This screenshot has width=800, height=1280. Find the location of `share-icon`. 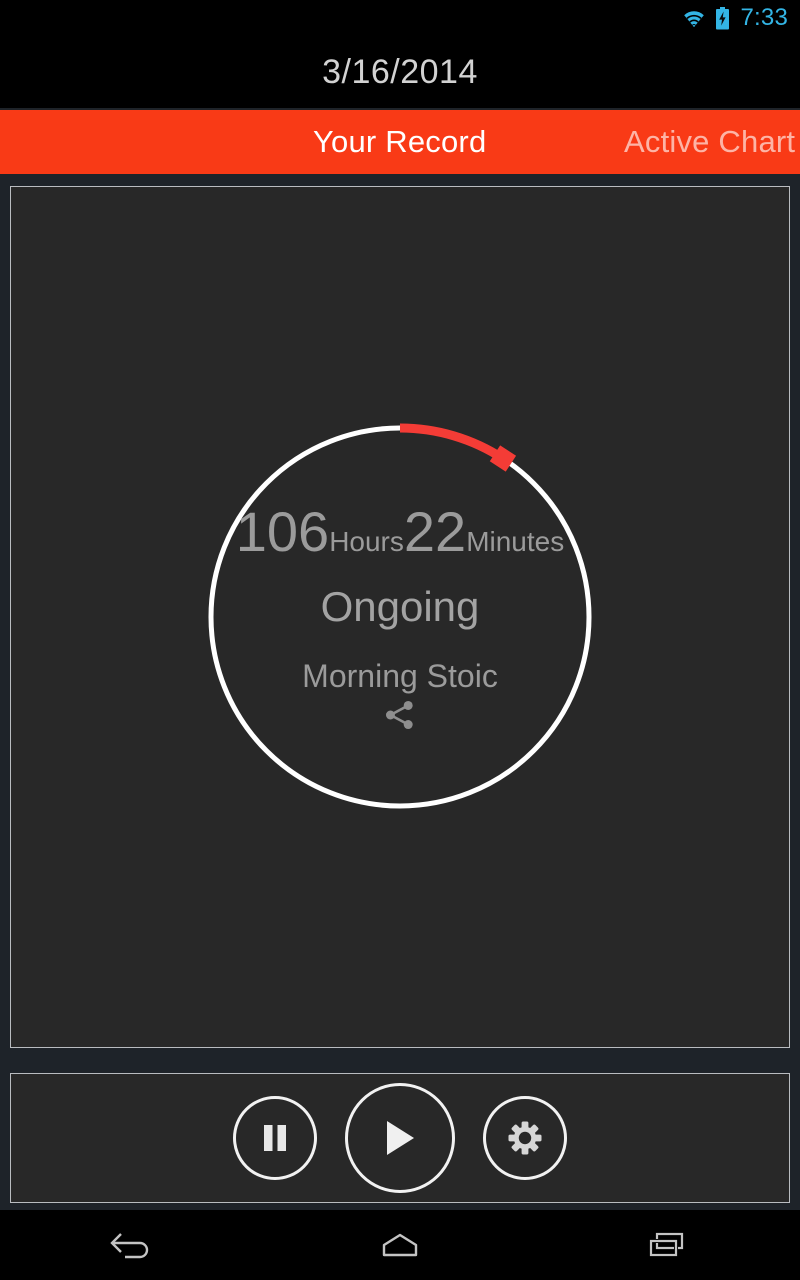

share-icon is located at coordinates (400, 715).